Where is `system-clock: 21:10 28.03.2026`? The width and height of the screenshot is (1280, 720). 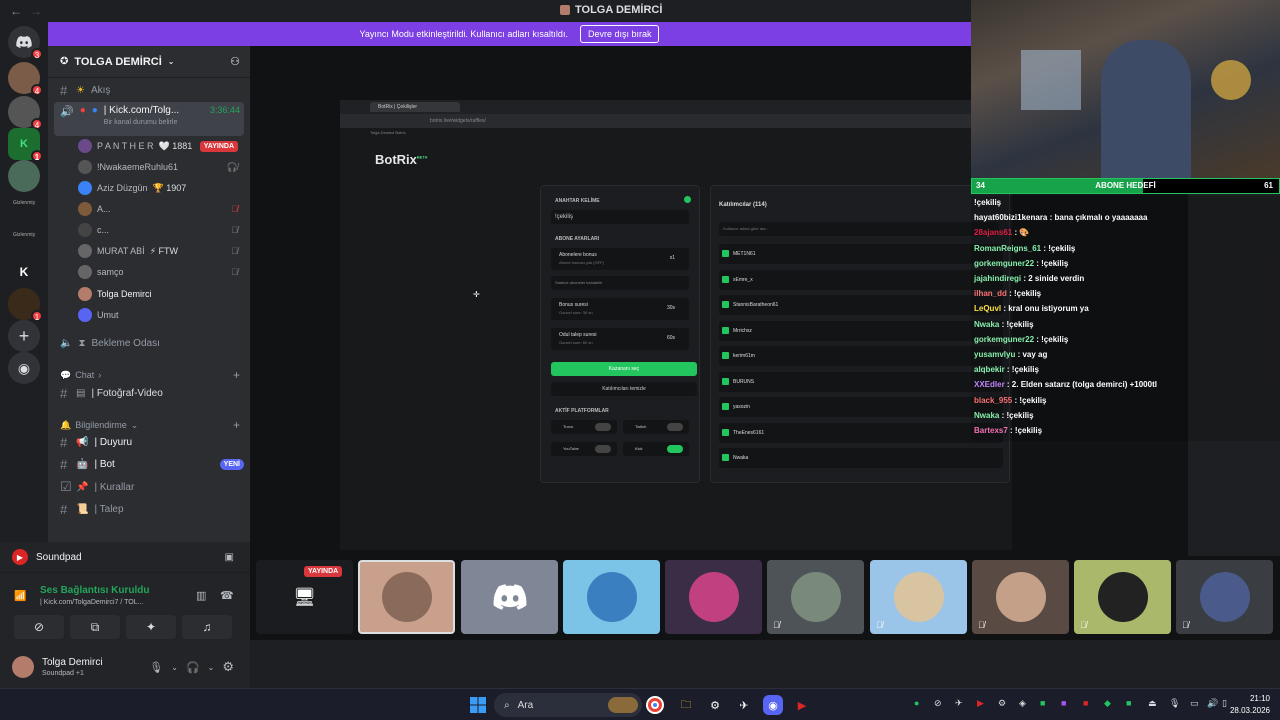 system-clock: 21:10 28.03.2026 is located at coordinates (1250, 705).